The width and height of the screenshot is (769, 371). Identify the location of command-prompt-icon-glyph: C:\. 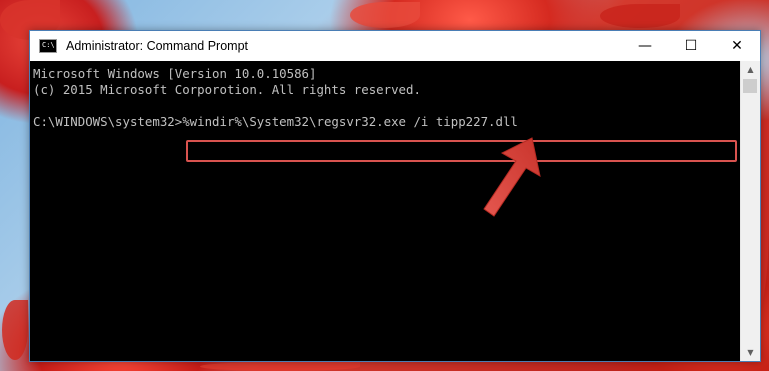
(48, 45).